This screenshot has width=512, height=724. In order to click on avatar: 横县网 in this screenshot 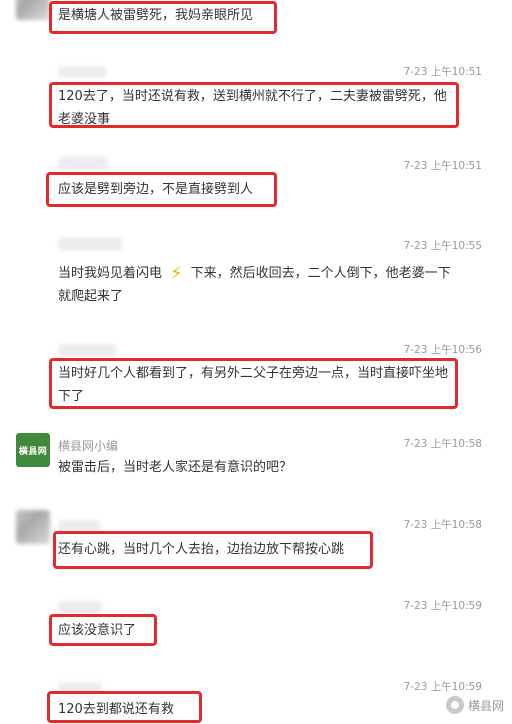, I will do `click(33, 450)`.